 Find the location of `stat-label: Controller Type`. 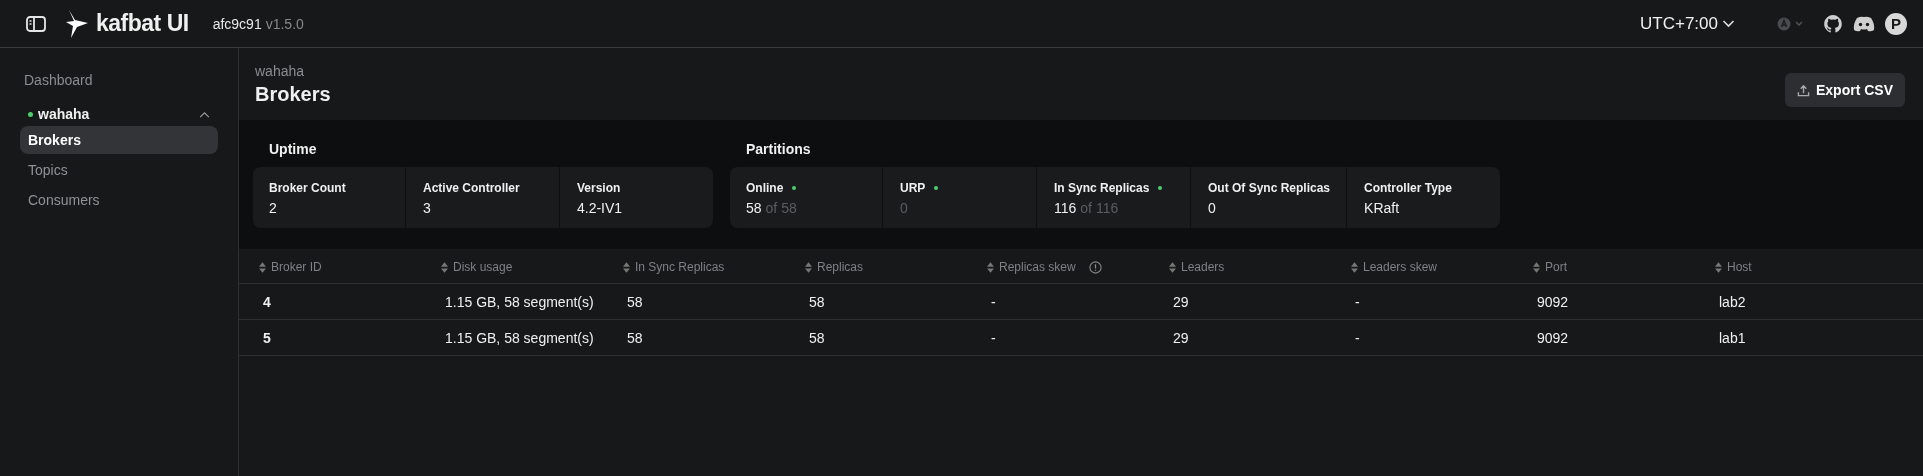

stat-label: Controller Type is located at coordinates (1408, 188).